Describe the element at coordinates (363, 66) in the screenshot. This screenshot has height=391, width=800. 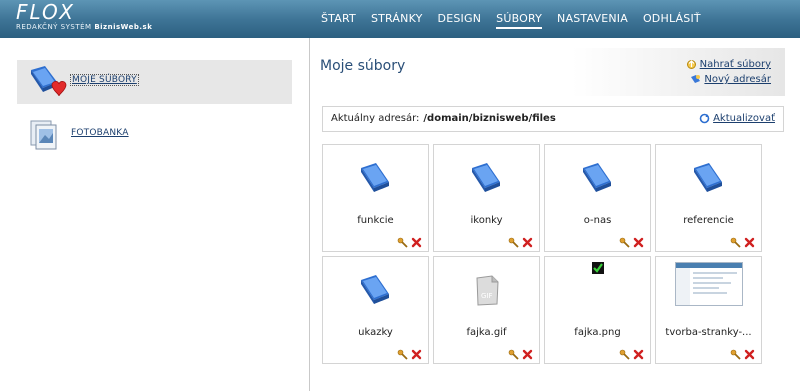
I see `page-title: Moje súbory` at that location.